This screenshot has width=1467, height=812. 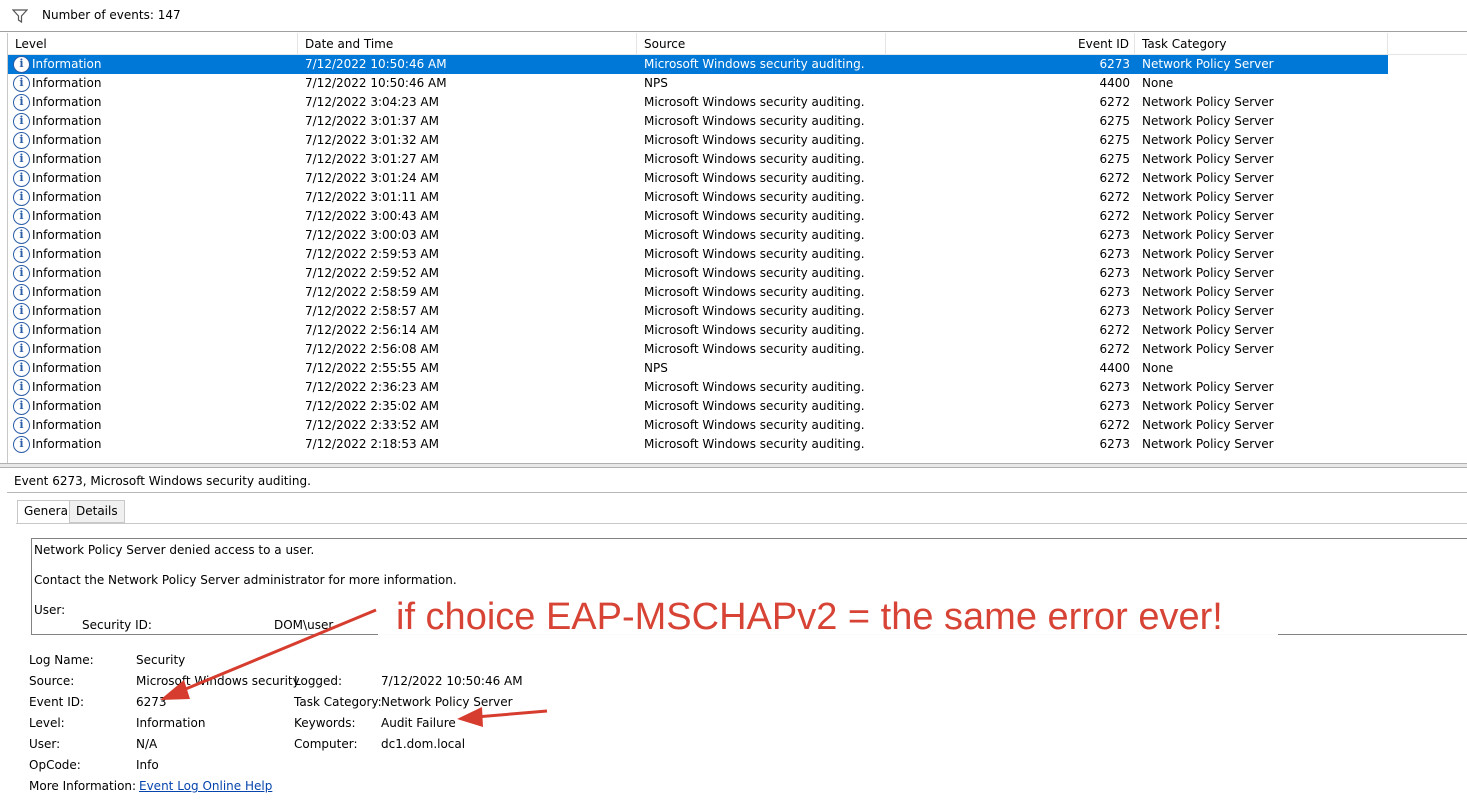 What do you see at coordinates (161, 660) in the screenshot?
I see `log-name-value: Security` at bounding box center [161, 660].